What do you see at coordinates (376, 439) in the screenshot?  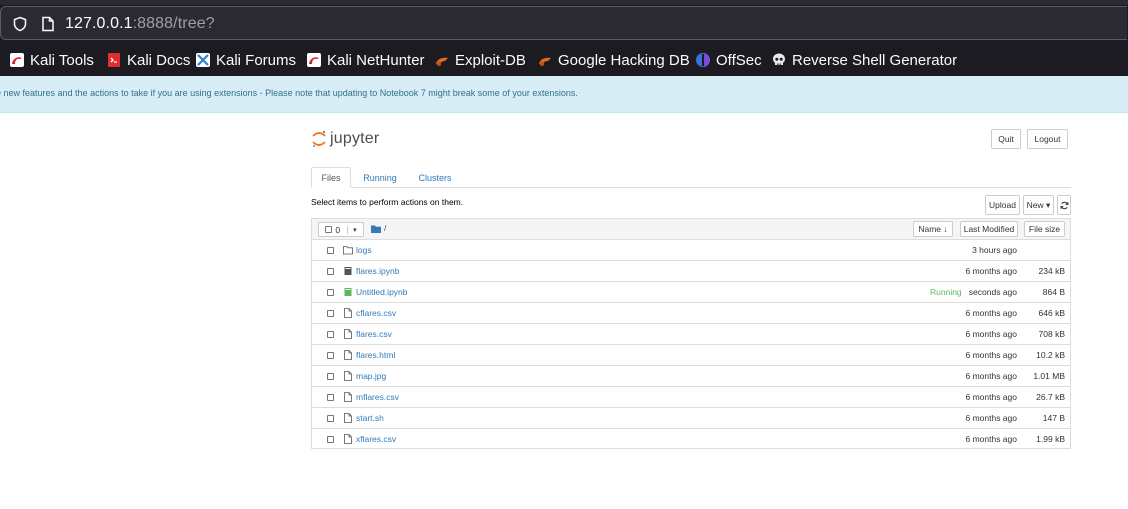 I see `file-name-link: xflares.csv` at bounding box center [376, 439].